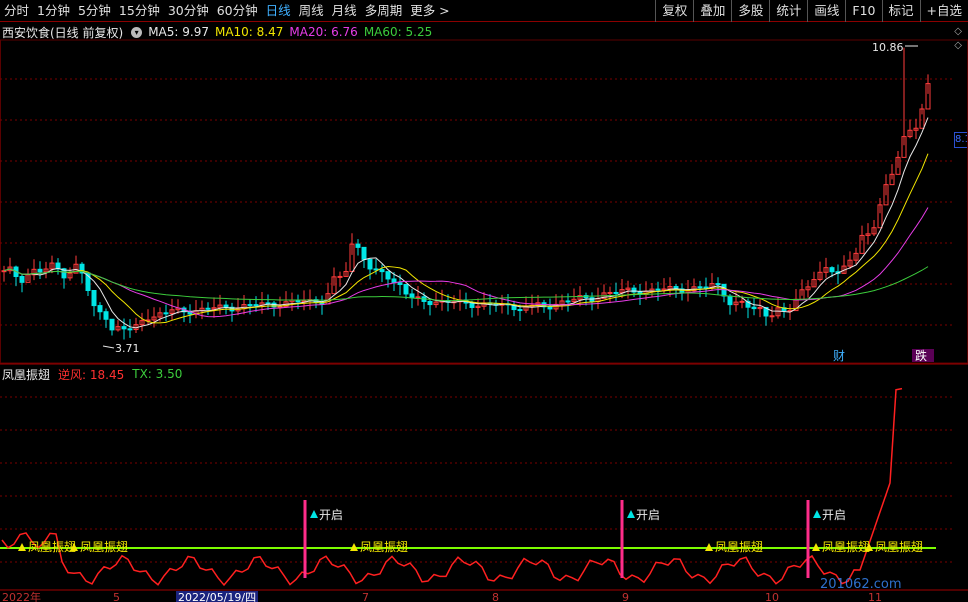 The image size is (968, 602). I want to click on toolbar-button-4: 画线, so click(826, 11).